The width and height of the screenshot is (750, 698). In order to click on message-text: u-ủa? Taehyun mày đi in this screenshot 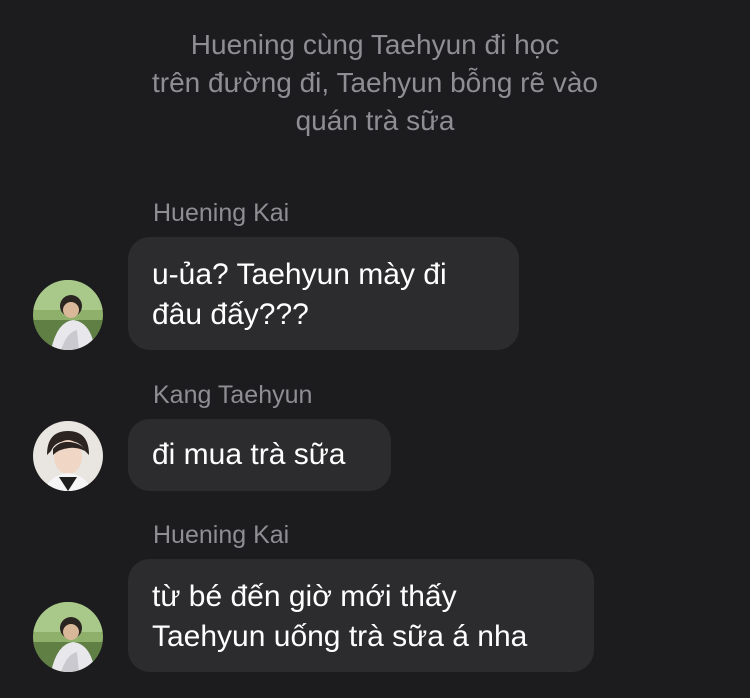, I will do `click(299, 274)`.